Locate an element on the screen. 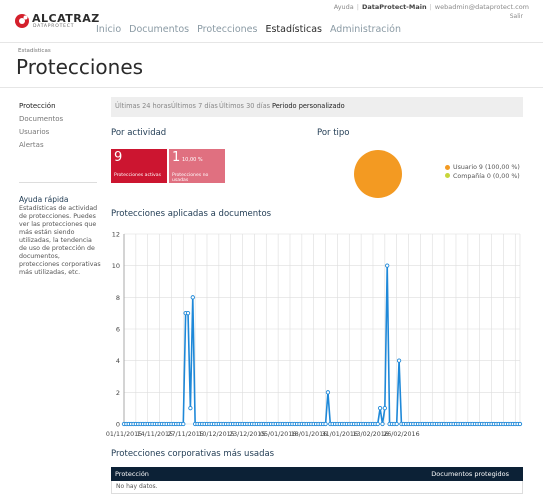  legend-dot-compania is located at coordinates (447, 175).